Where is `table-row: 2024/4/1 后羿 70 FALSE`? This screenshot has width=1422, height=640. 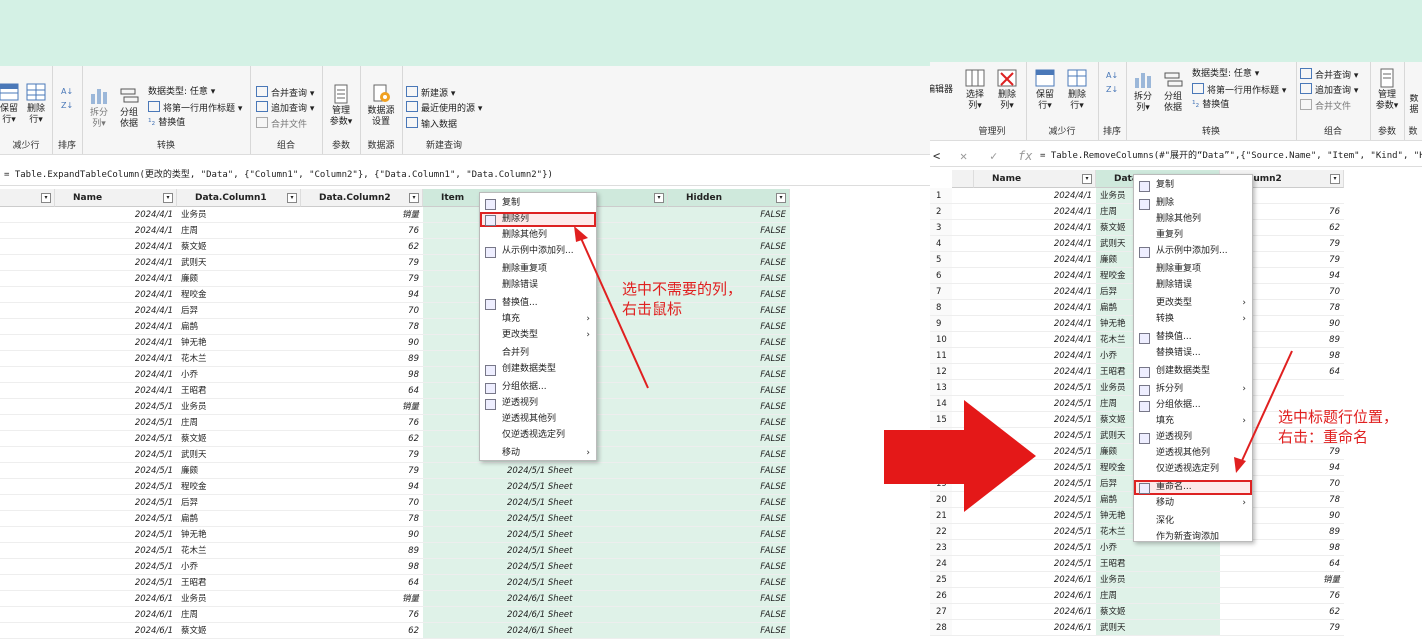 table-row: 2024/4/1 后羿 70 FALSE is located at coordinates (465, 311).